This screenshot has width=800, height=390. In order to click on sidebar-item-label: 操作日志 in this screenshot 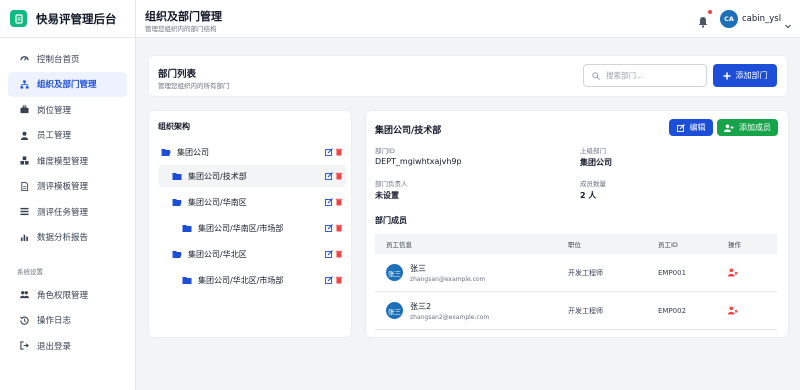, I will do `click(54, 321)`.